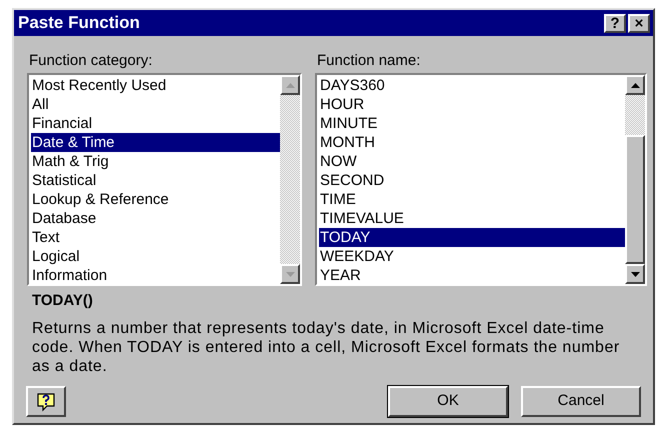 The image size is (661, 431). What do you see at coordinates (63, 301) in the screenshot?
I see `function-syntax: TODAY()` at bounding box center [63, 301].